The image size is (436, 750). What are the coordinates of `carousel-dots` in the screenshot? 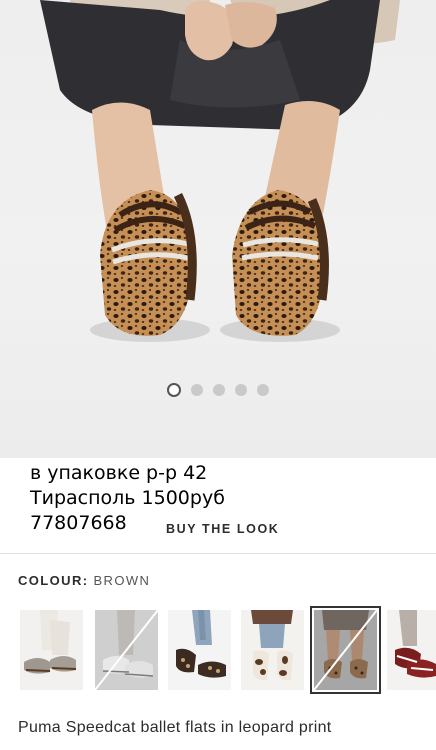 It's located at (218, 390).